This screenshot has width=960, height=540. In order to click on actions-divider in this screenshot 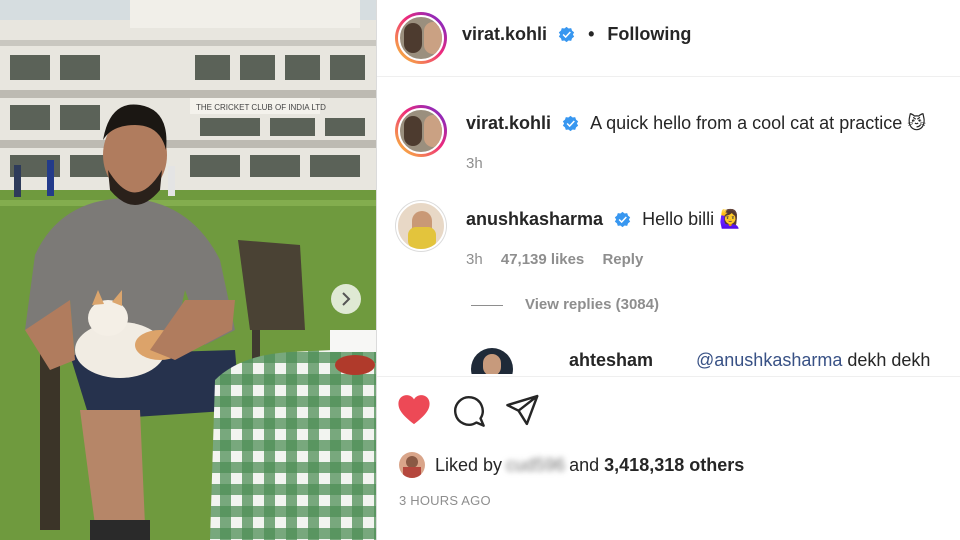, I will do `click(668, 376)`.